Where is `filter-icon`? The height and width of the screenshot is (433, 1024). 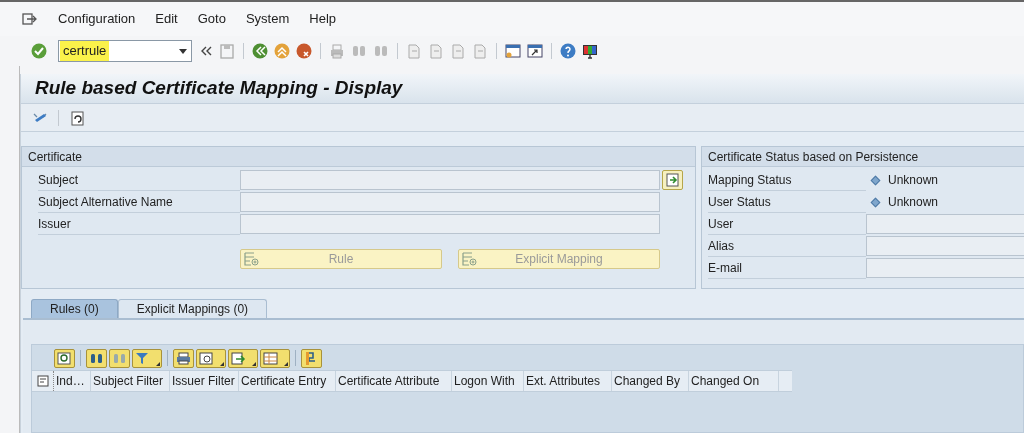 filter-icon is located at coordinates (142, 358).